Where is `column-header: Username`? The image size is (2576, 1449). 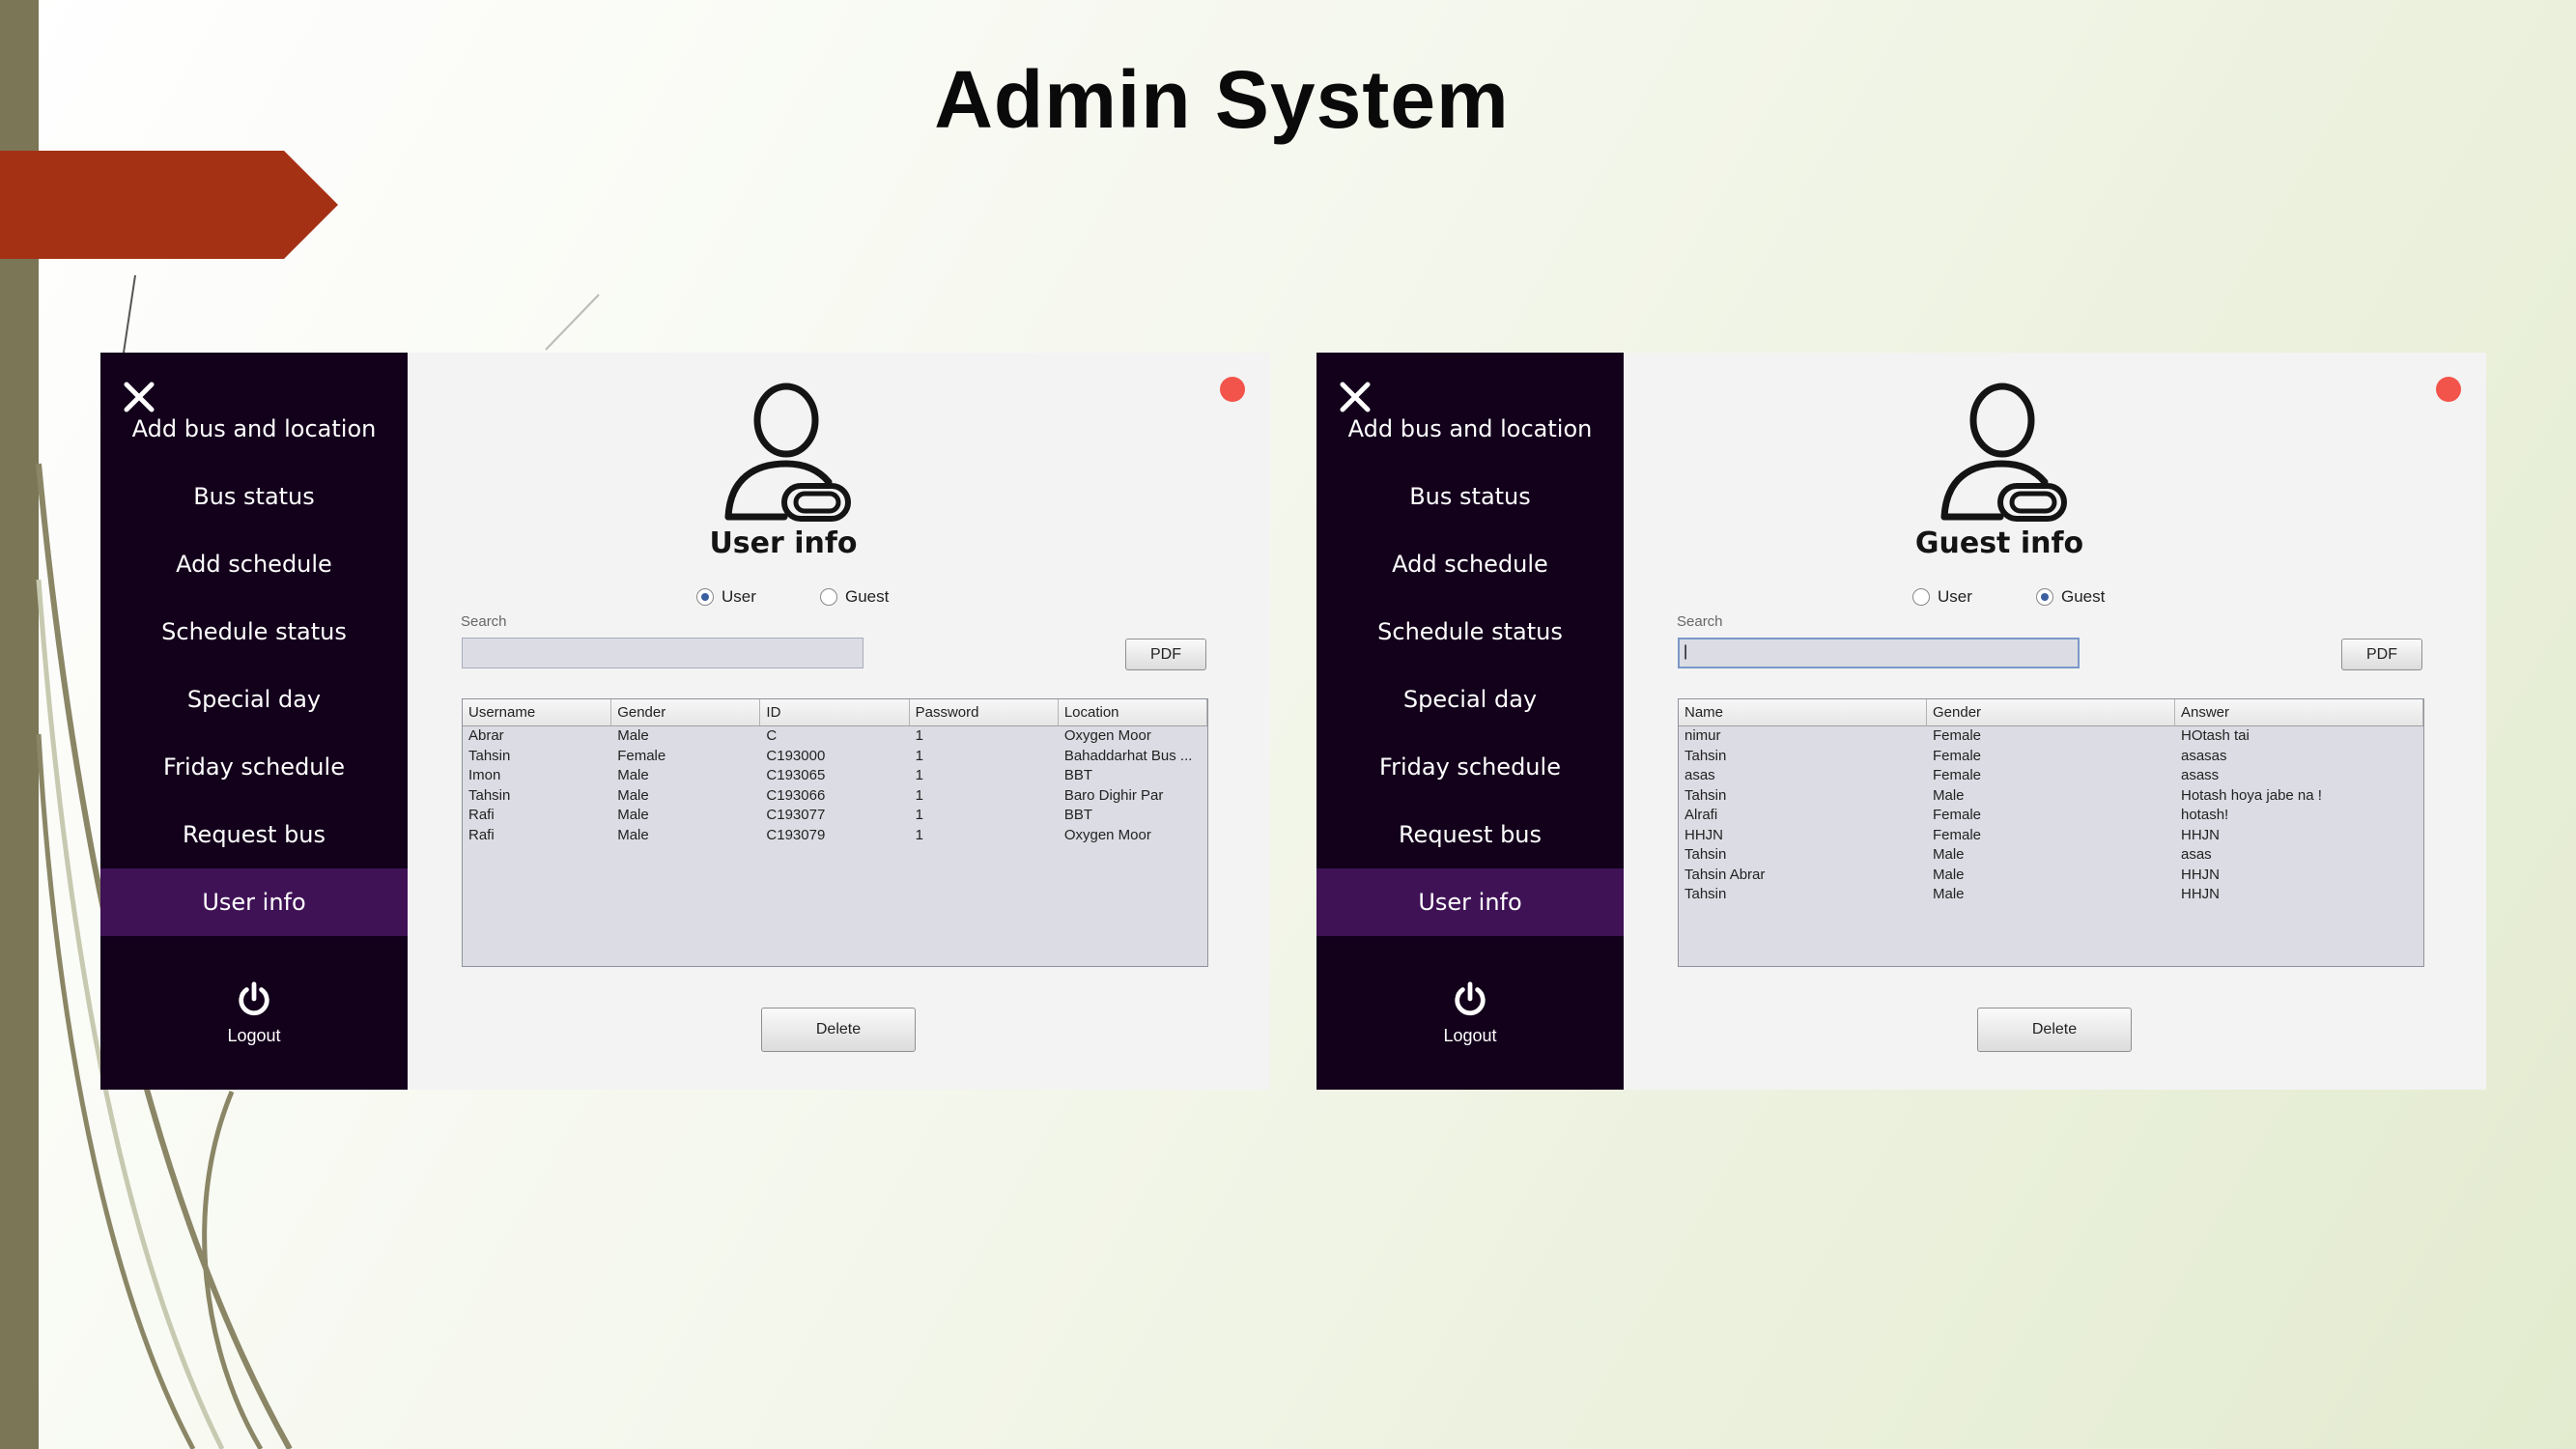
column-header: Username is located at coordinates (537, 712).